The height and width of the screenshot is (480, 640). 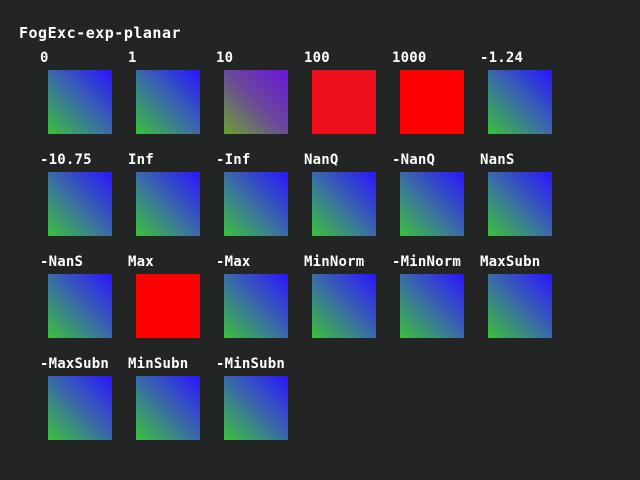 I want to click on page-title: FogExc-exp-planar, so click(x=100, y=33).